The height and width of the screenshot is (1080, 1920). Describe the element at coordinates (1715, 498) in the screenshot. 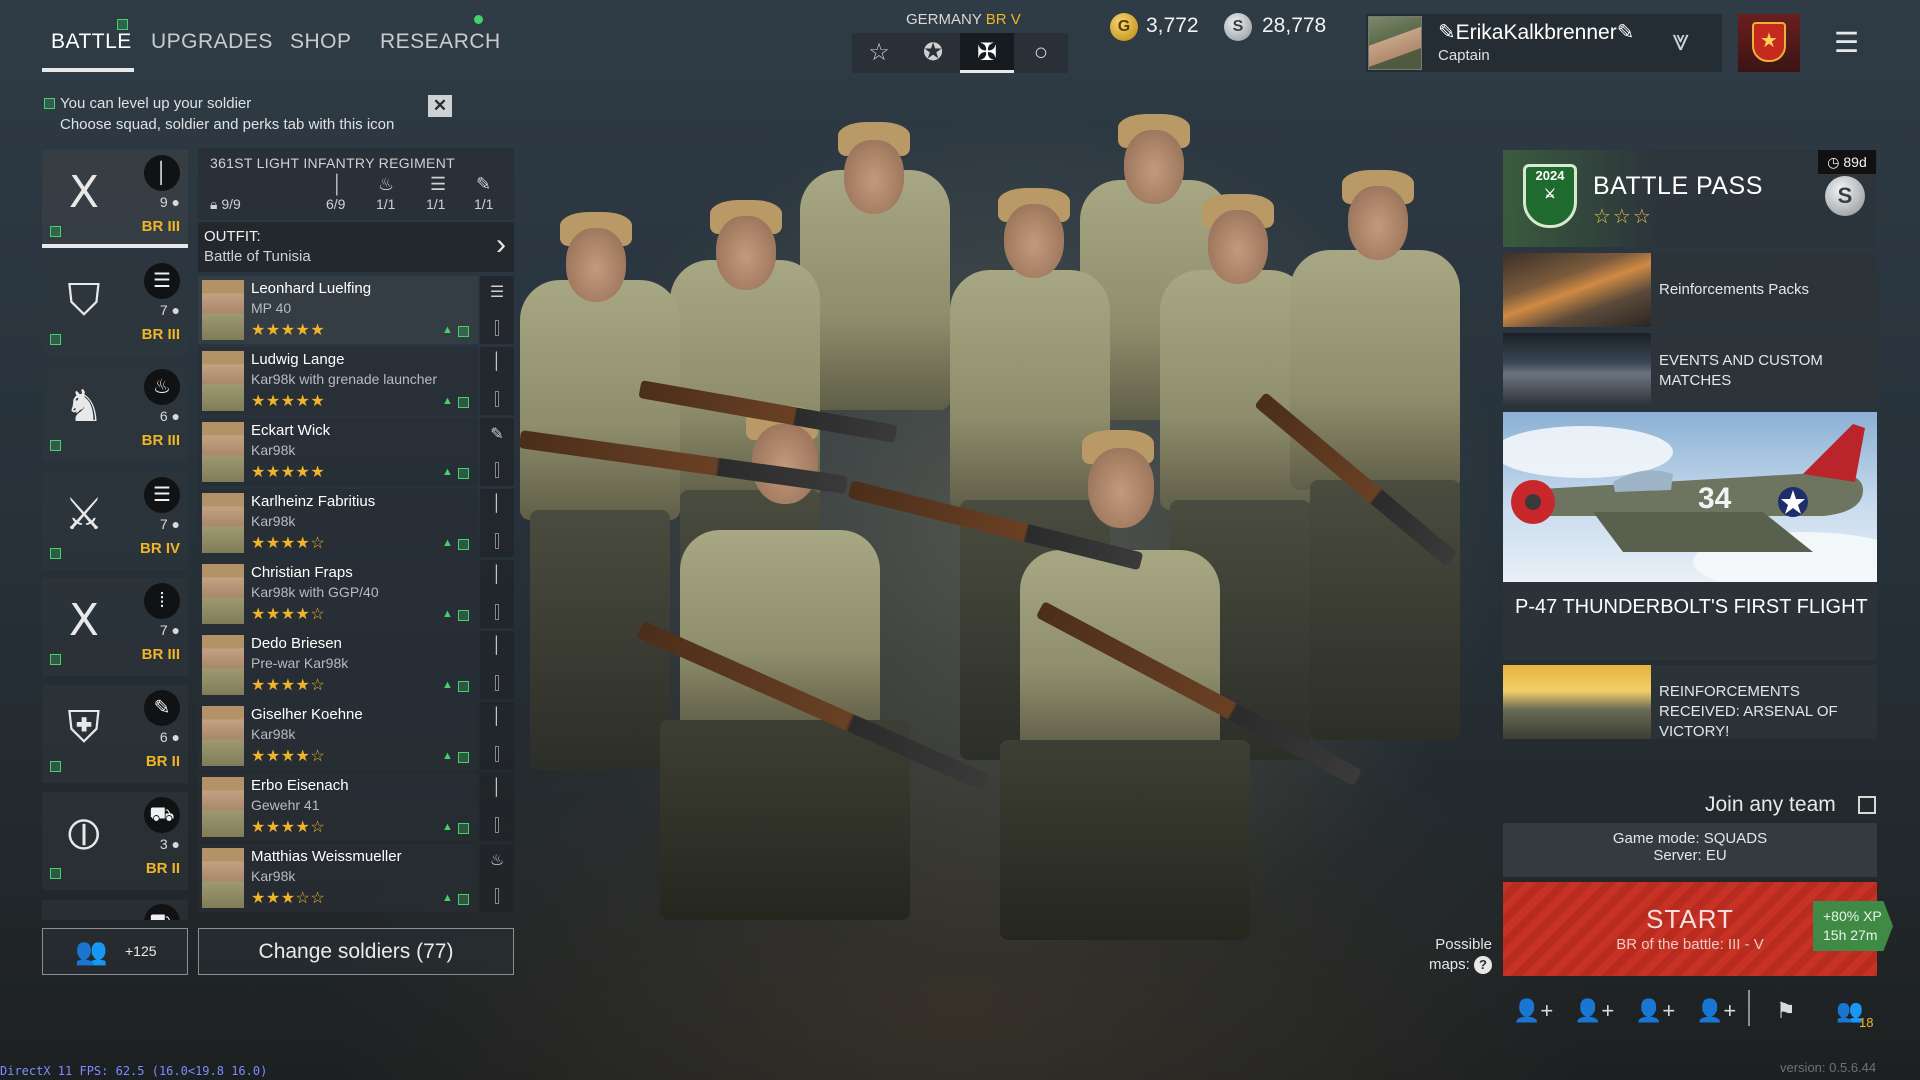

I see `plane-number: 34` at that location.